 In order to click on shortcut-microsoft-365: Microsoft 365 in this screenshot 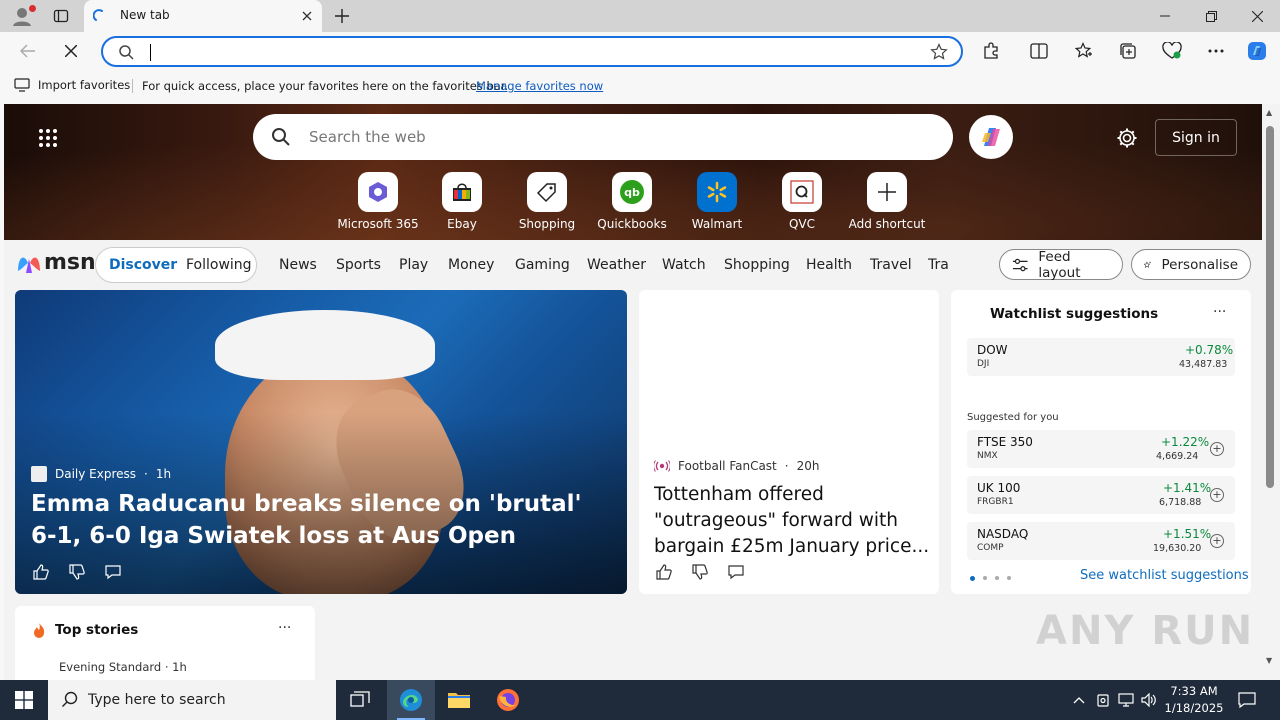, I will do `click(378, 201)`.